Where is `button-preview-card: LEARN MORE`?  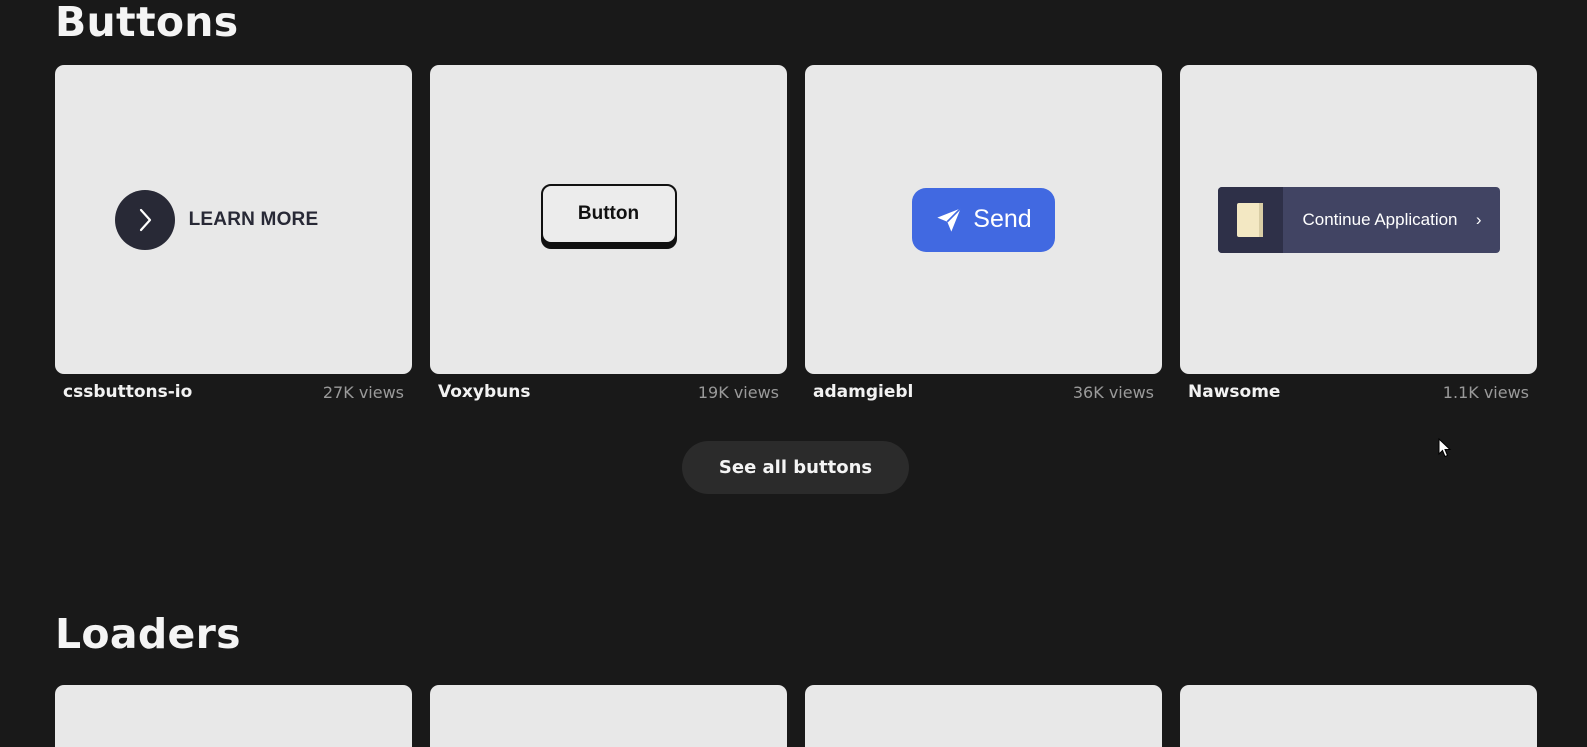
button-preview-card: LEARN MORE is located at coordinates (233, 219).